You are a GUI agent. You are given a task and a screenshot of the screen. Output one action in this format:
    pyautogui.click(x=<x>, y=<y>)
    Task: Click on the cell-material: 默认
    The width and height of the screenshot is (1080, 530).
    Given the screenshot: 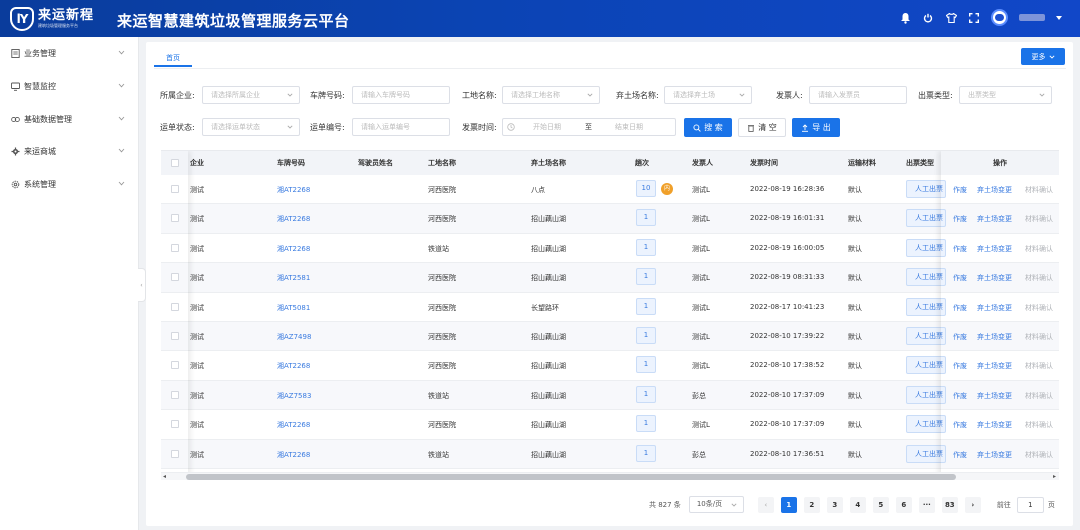 What is the action you would take?
    pyautogui.click(x=855, y=337)
    